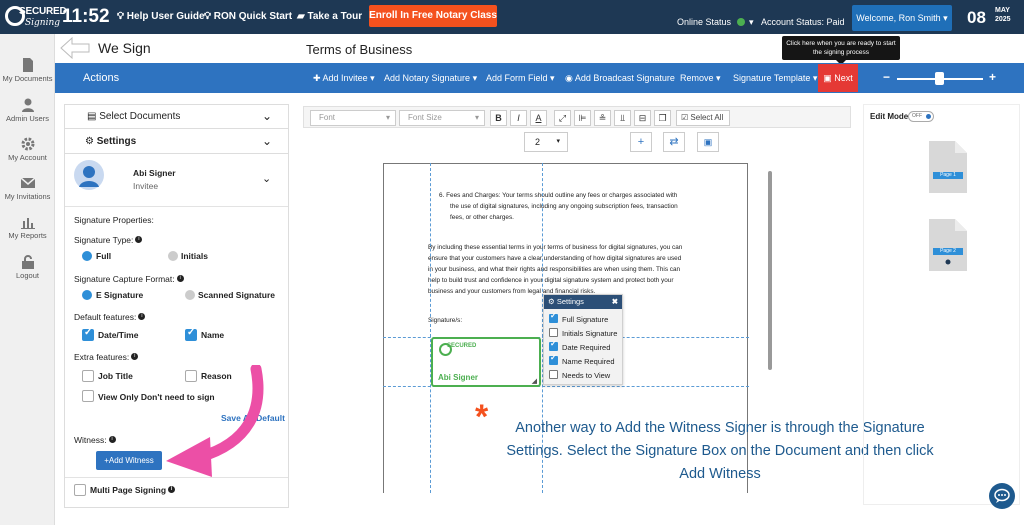 This screenshot has width=1024, height=525. I want to click on user-menu-button: Welcome, Ron Smith ▾, so click(902, 18).